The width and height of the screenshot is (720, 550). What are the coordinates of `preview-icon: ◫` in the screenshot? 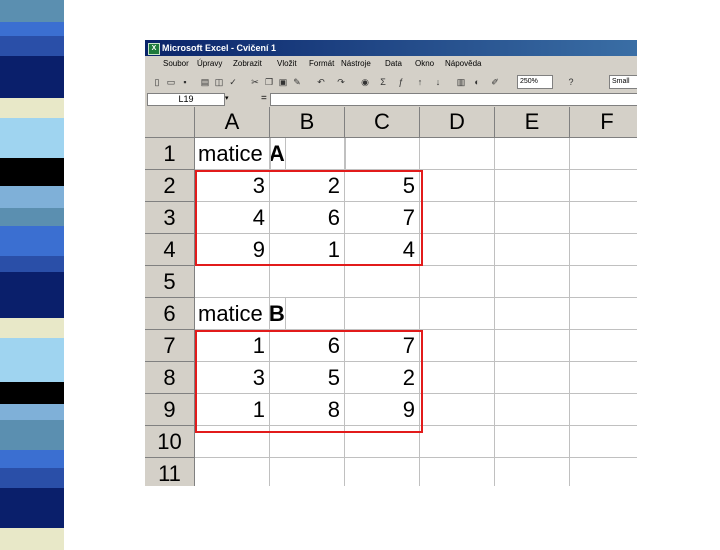 It's located at (219, 82).